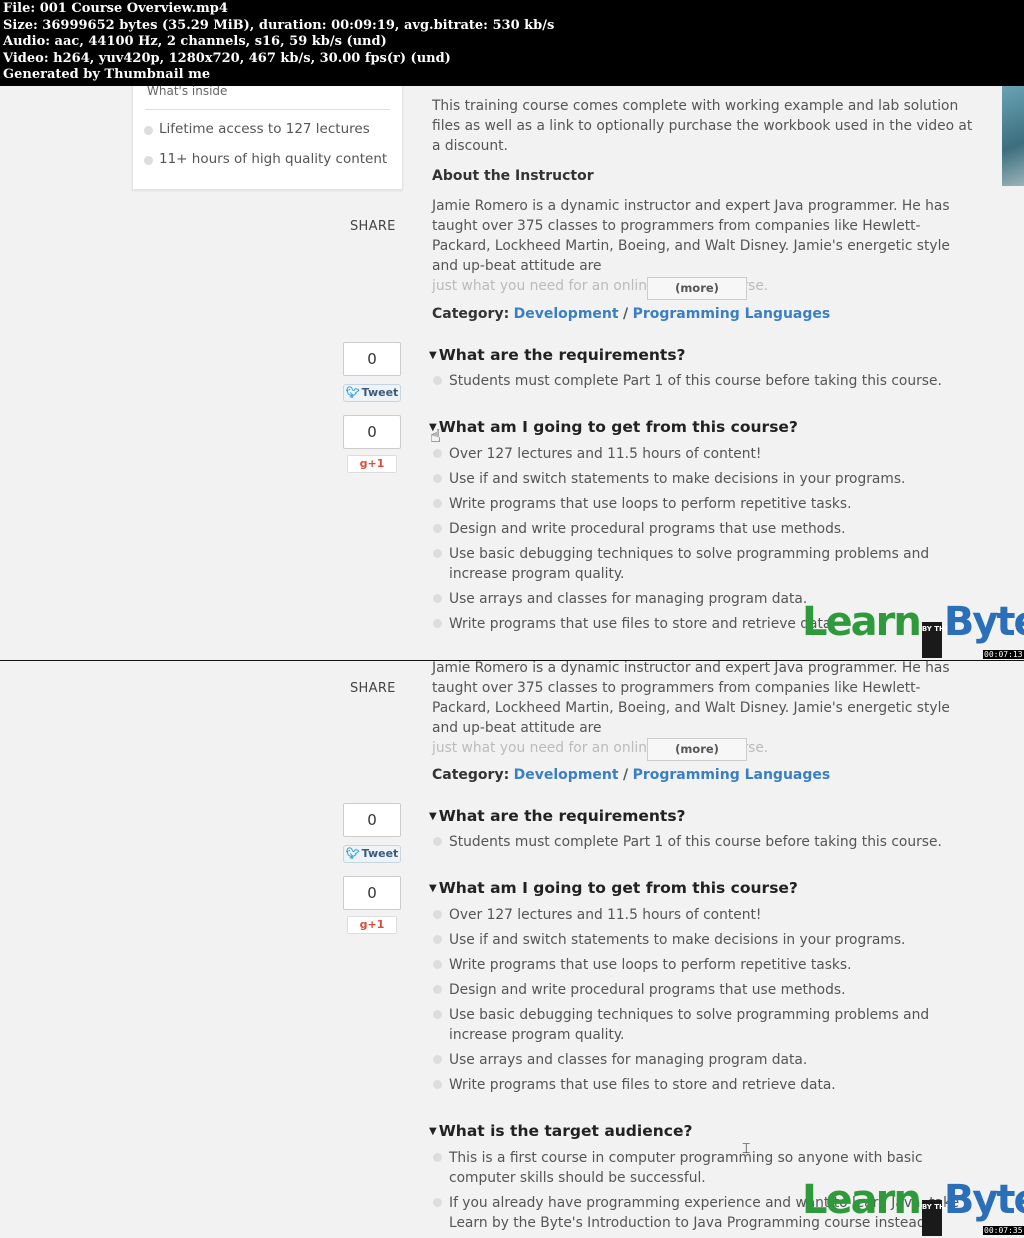  I want to click on whats-inside-heading: What's inside, so click(187, 92).